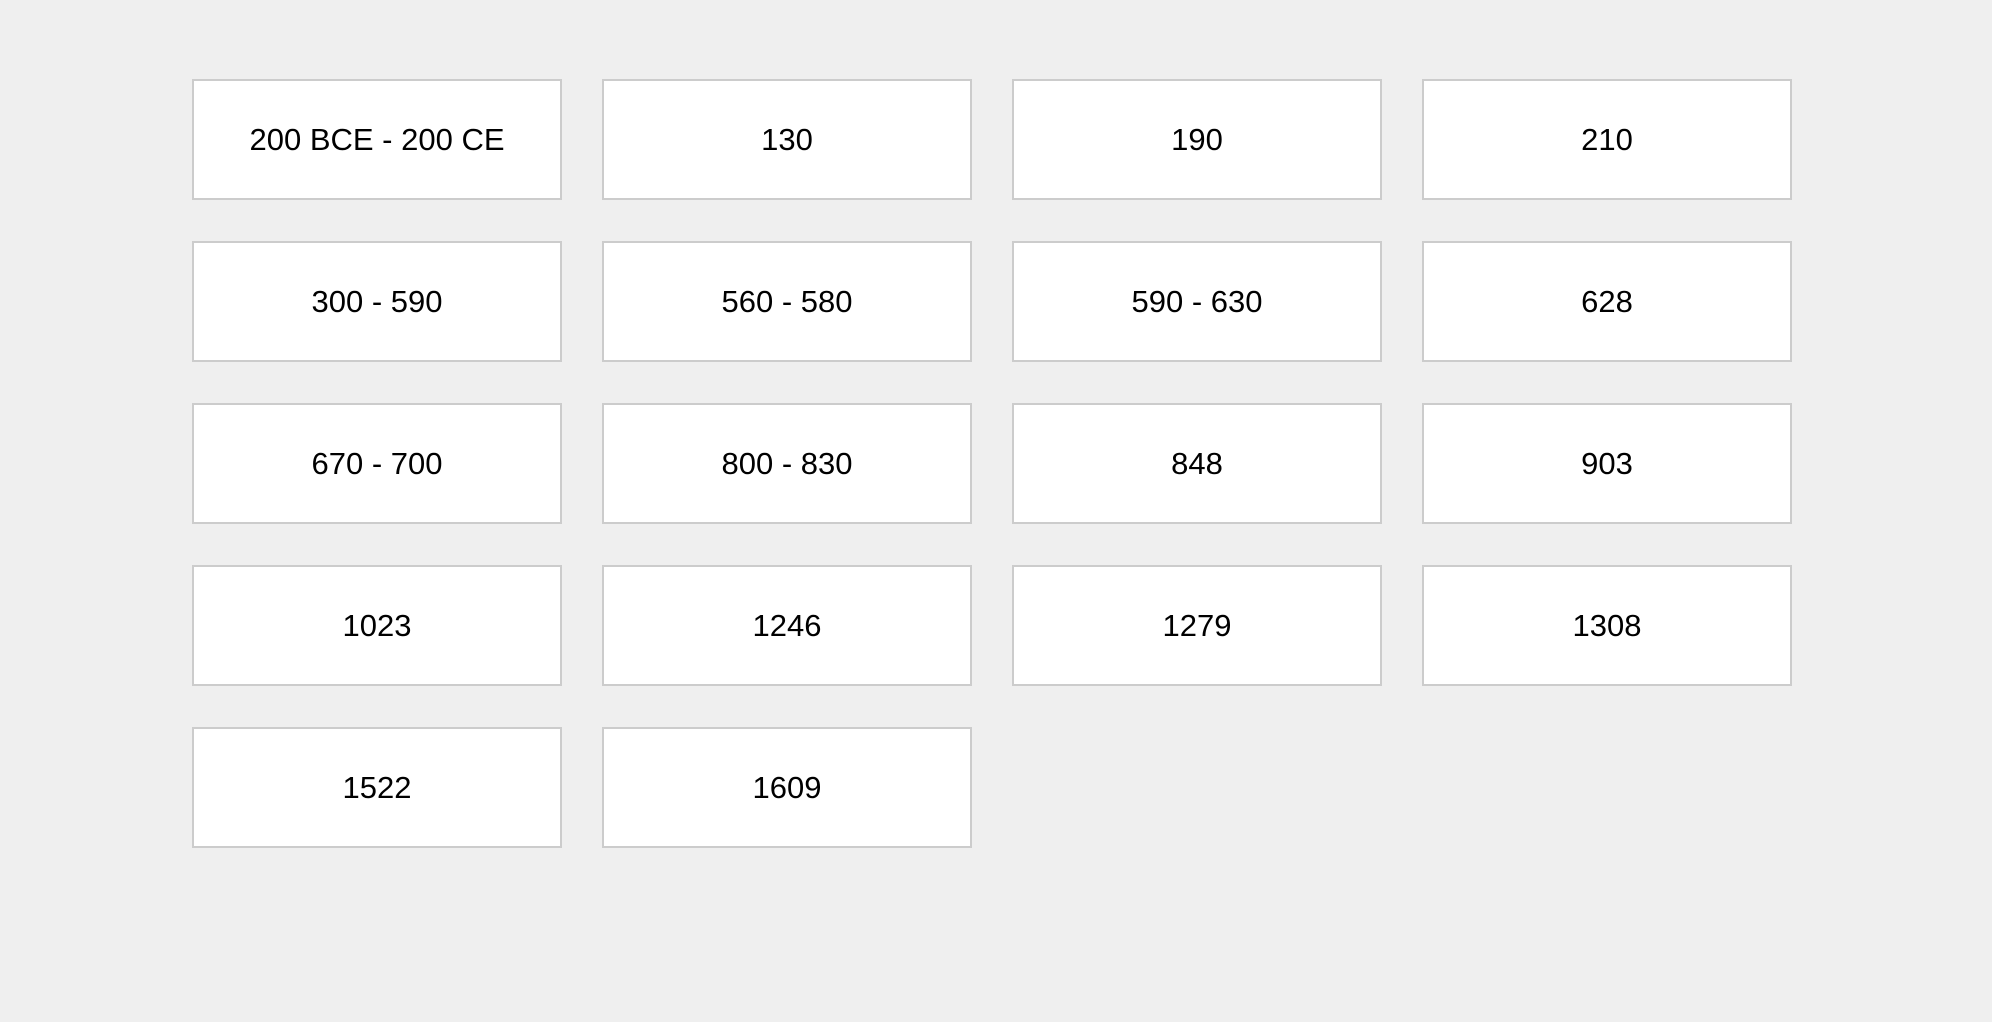  I want to click on date-card: 210, so click(1607, 139).